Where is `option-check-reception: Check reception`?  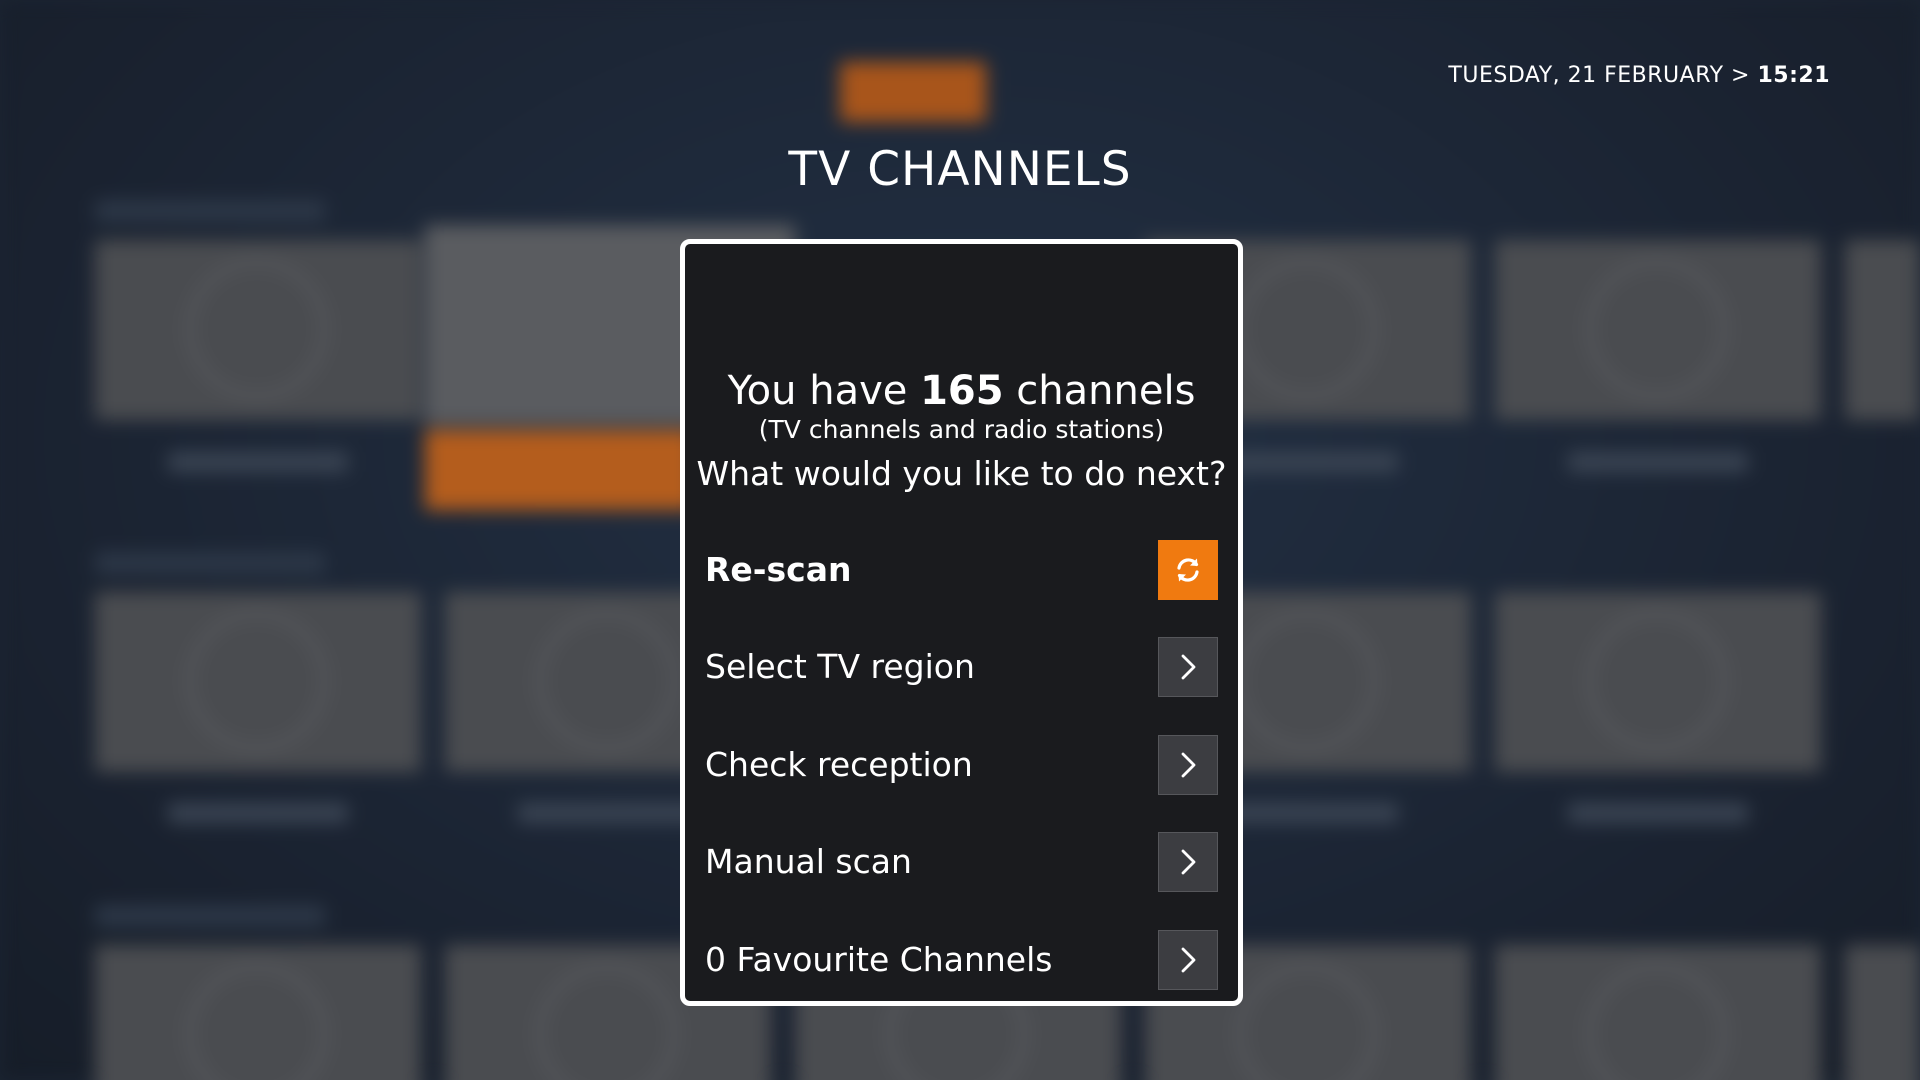
option-check-reception: Check reception is located at coordinates (961, 765).